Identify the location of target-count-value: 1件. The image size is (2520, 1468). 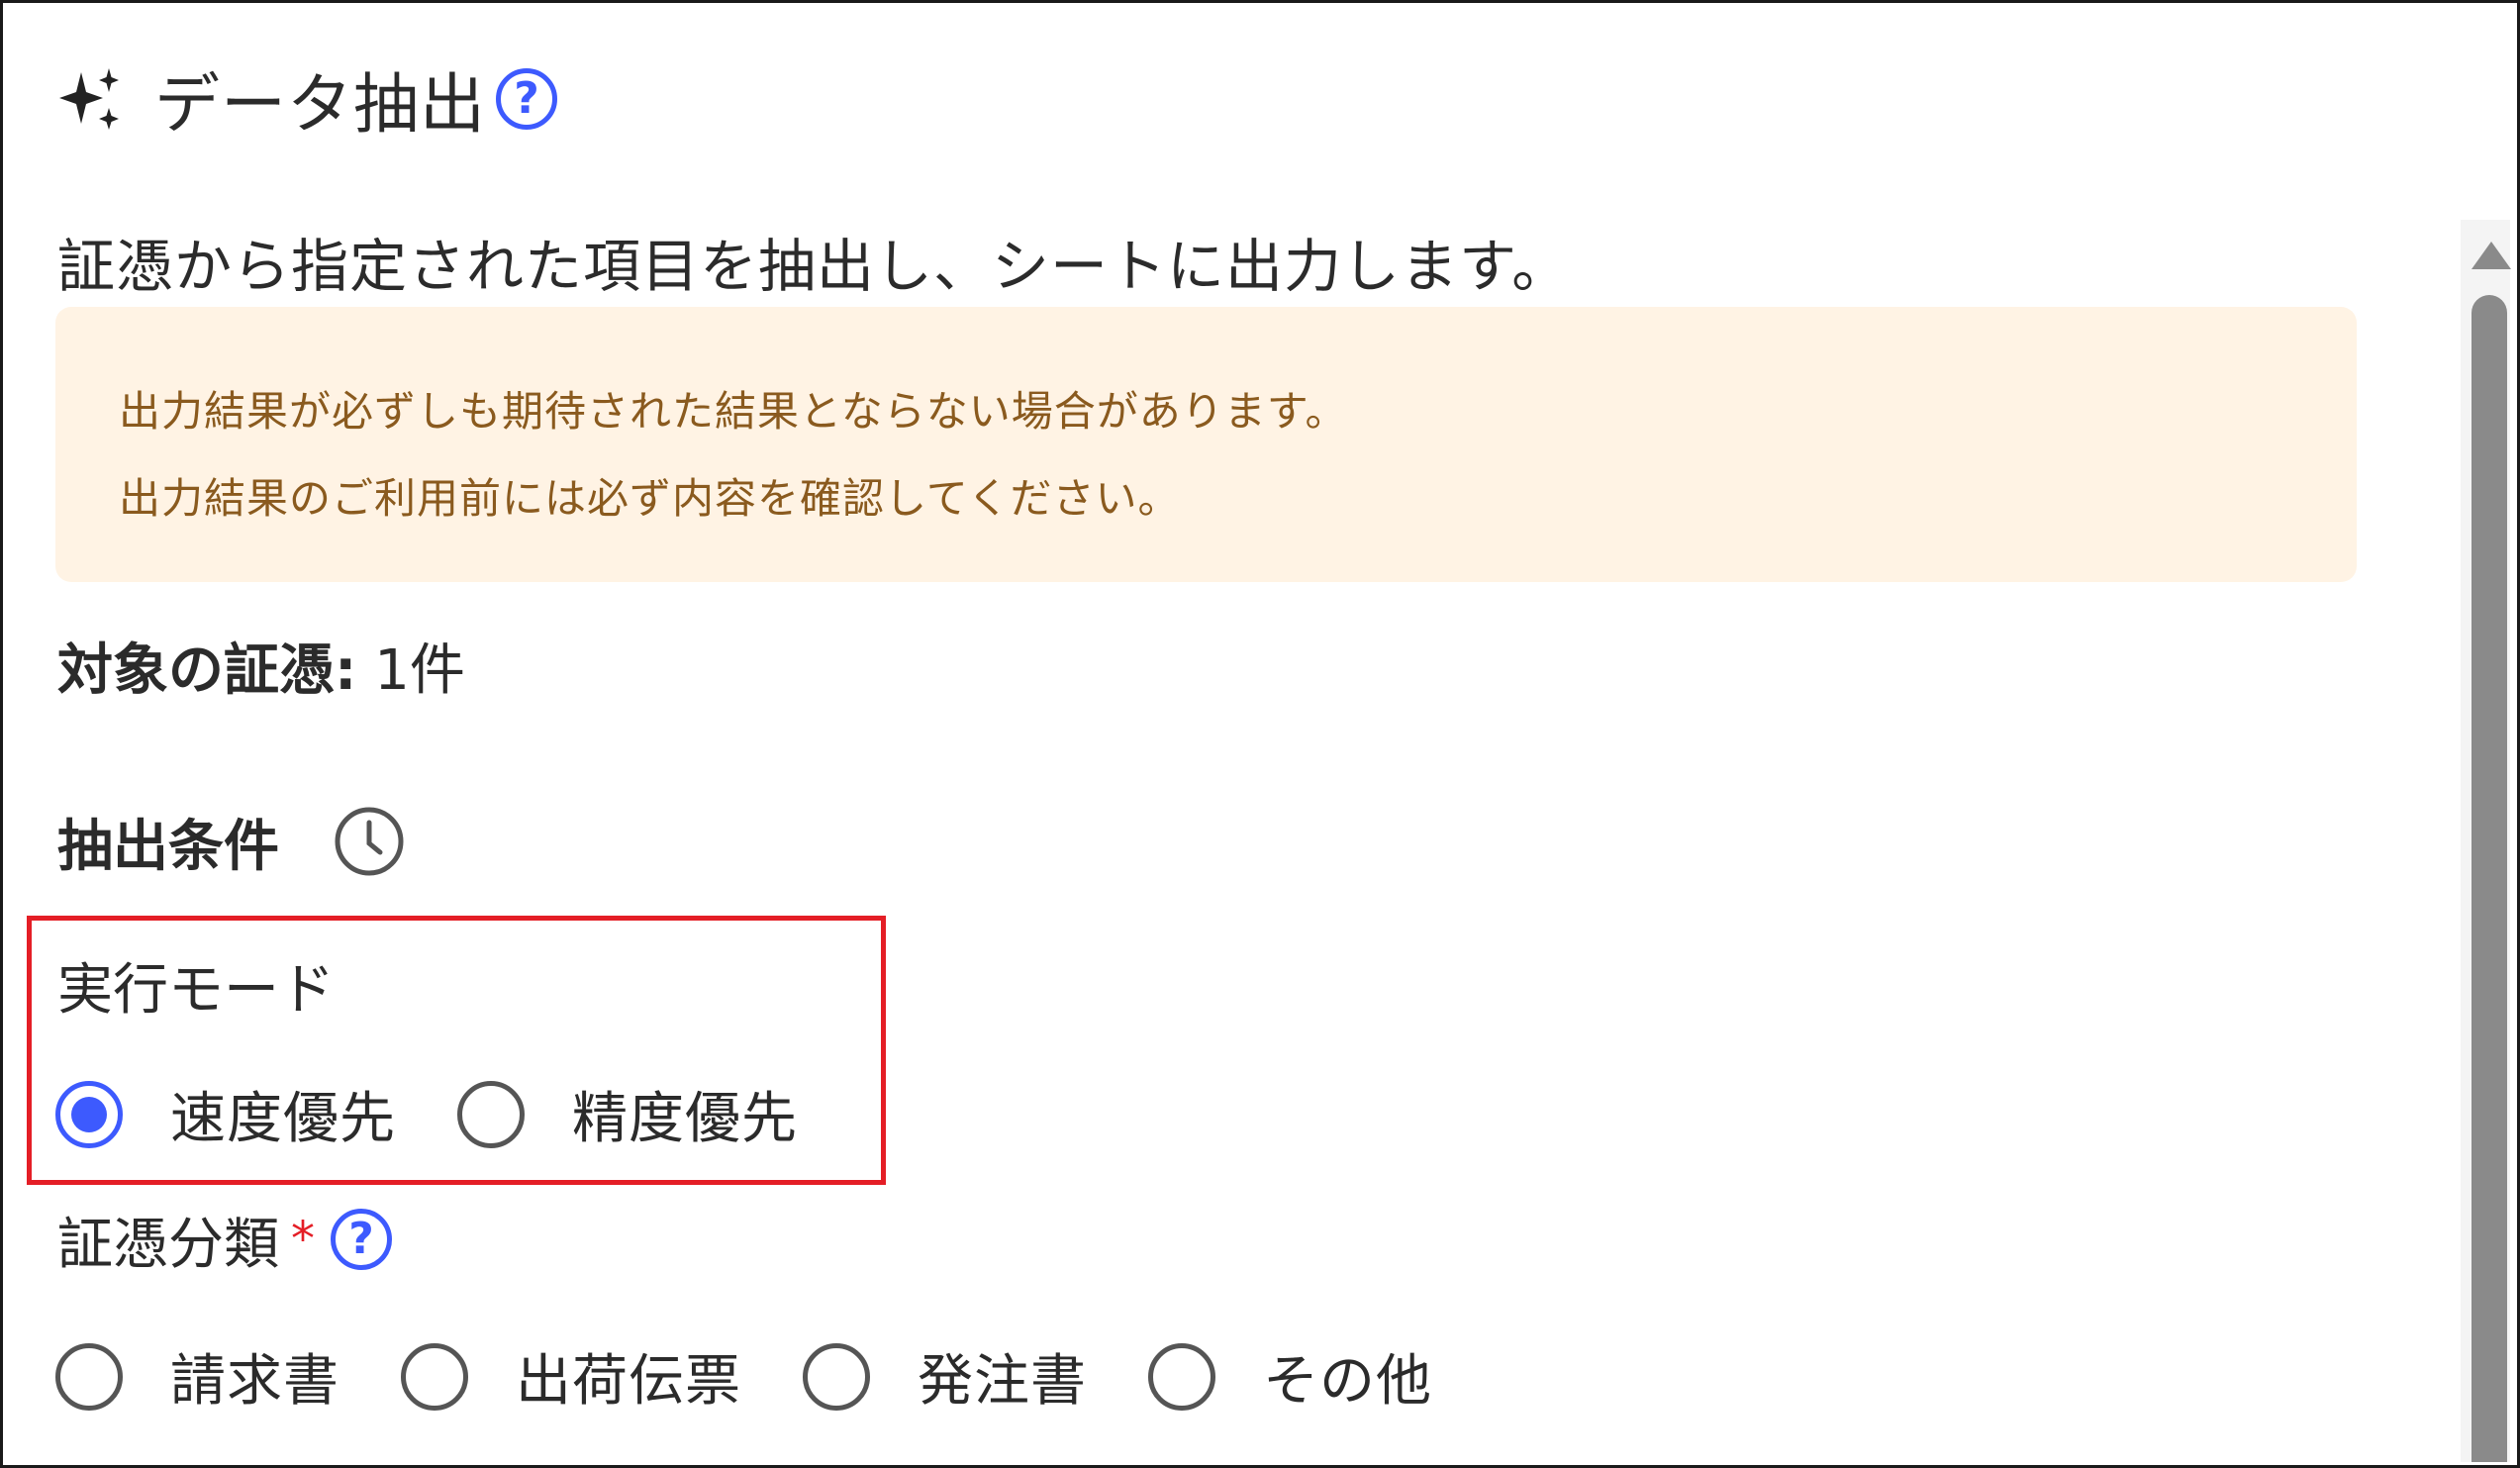
(410, 670).